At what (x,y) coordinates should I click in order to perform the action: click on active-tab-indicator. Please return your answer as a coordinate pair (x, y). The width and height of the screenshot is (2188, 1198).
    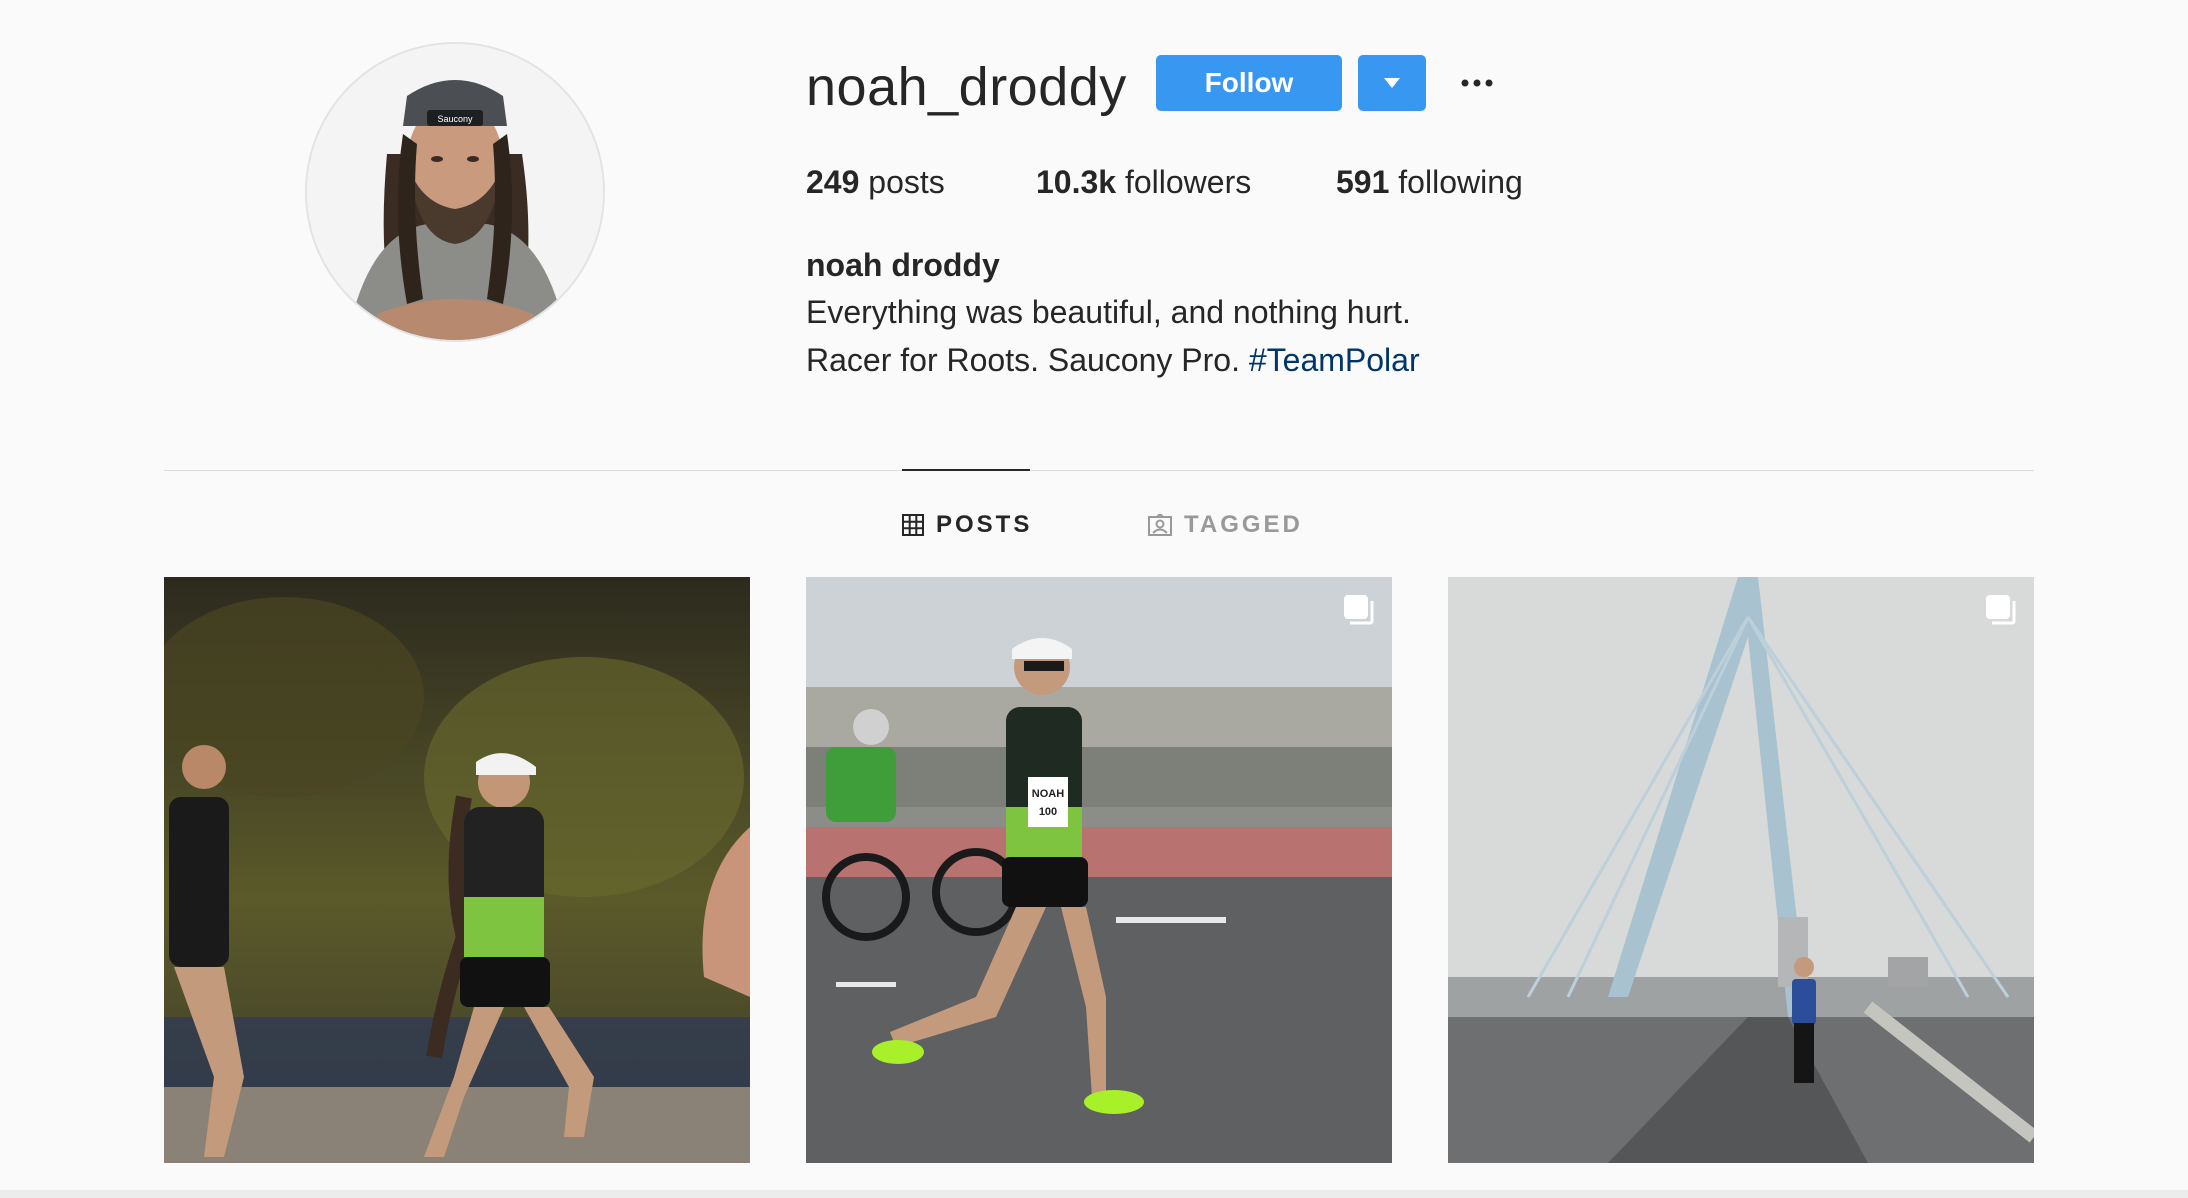
    Looking at the image, I should click on (966, 470).